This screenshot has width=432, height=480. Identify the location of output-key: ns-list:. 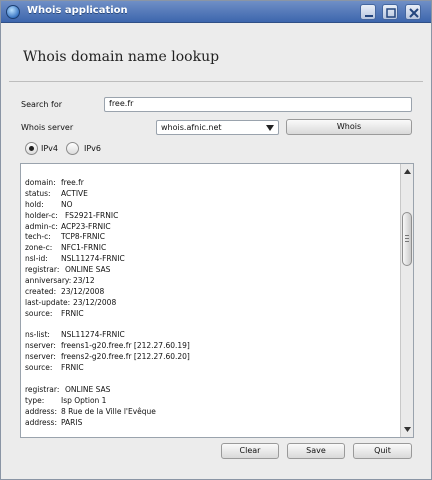
(37, 335).